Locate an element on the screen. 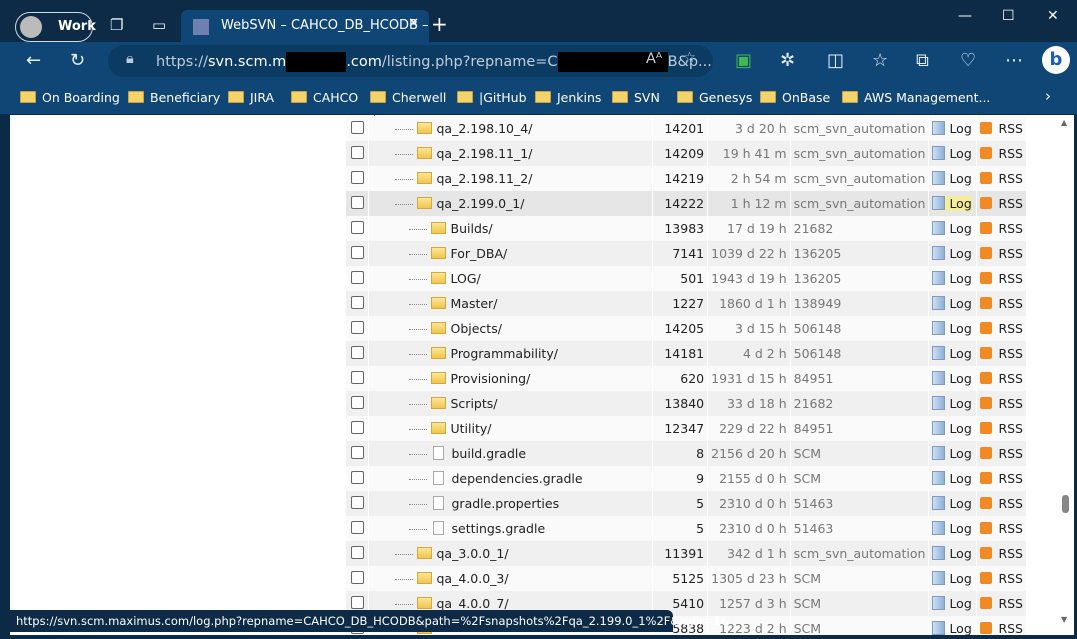  revision: 9 is located at coordinates (680, 478).